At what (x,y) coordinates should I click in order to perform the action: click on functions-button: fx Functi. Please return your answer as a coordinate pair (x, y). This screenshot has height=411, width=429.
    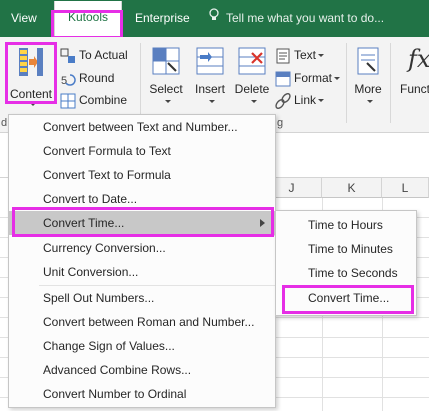
    Looking at the image, I should click on (411, 80).